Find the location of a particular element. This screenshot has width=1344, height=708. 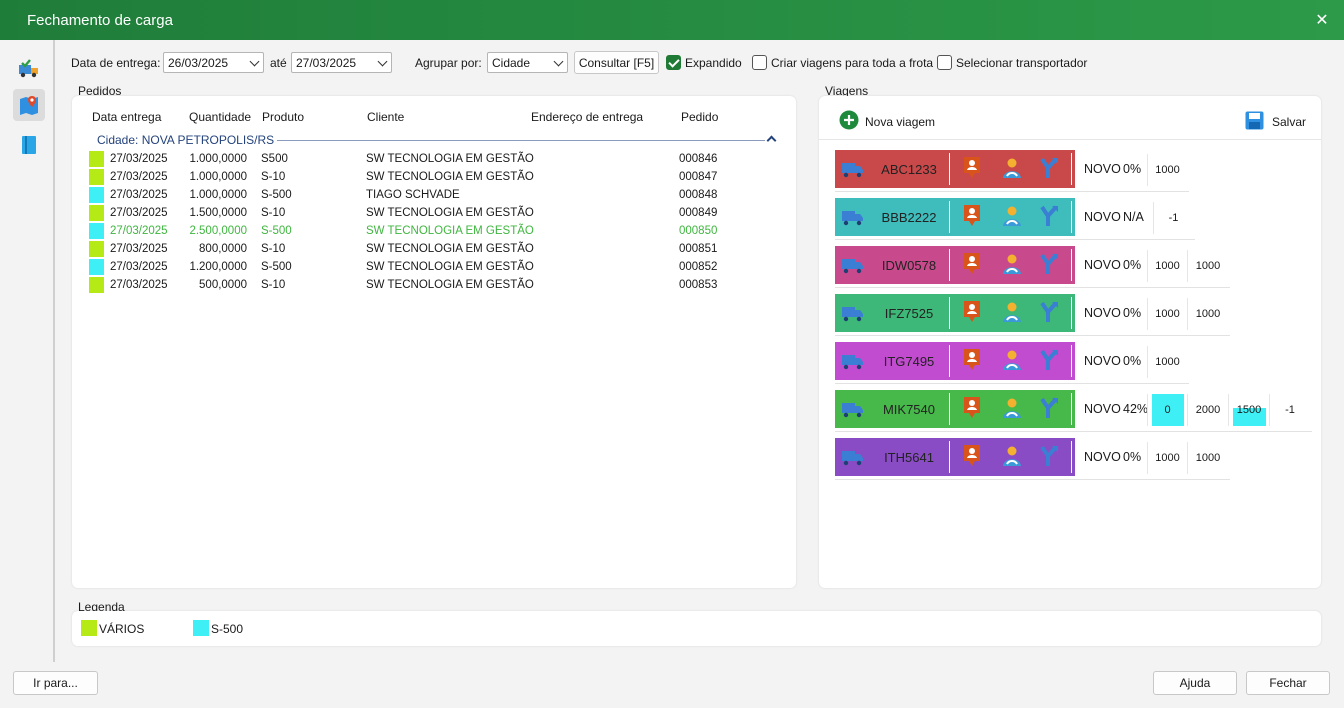

trip-card: ITG7495 is located at coordinates (955, 361).